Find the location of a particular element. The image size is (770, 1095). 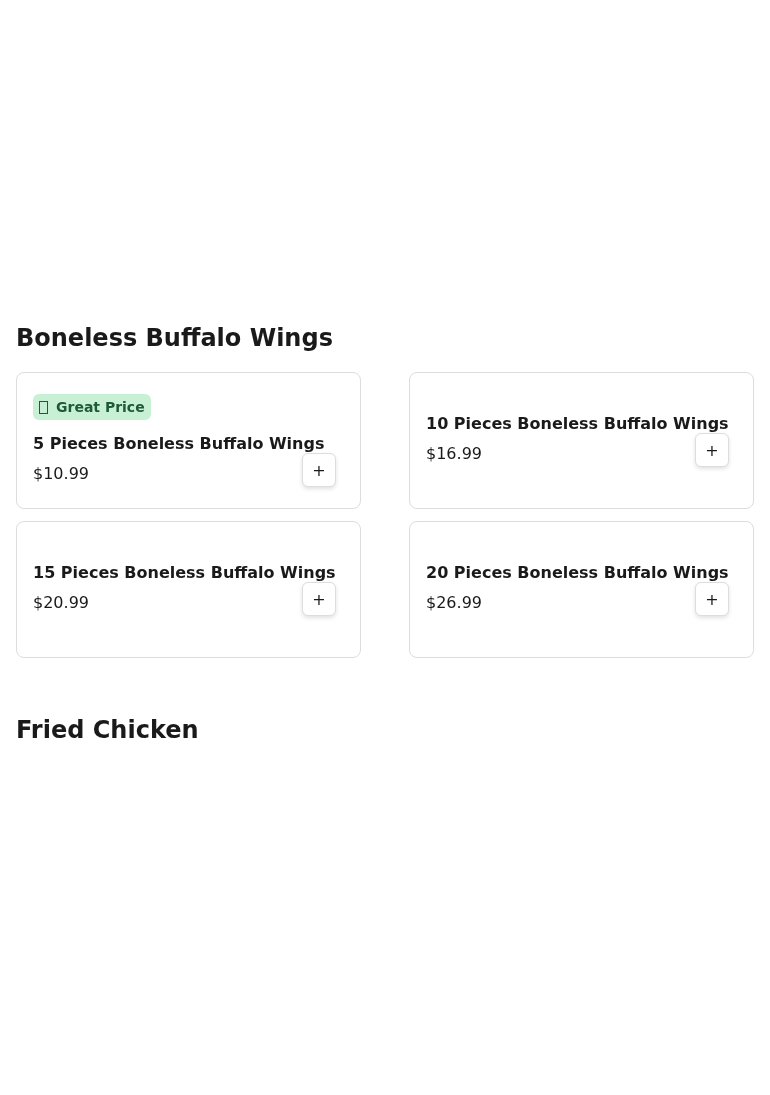

item-price: $16.99 is located at coordinates (454, 453).